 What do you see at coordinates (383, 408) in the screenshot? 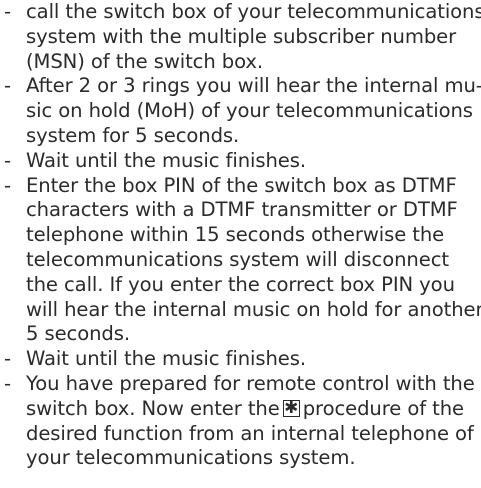
I see `text-fragment: procedure of the` at bounding box center [383, 408].